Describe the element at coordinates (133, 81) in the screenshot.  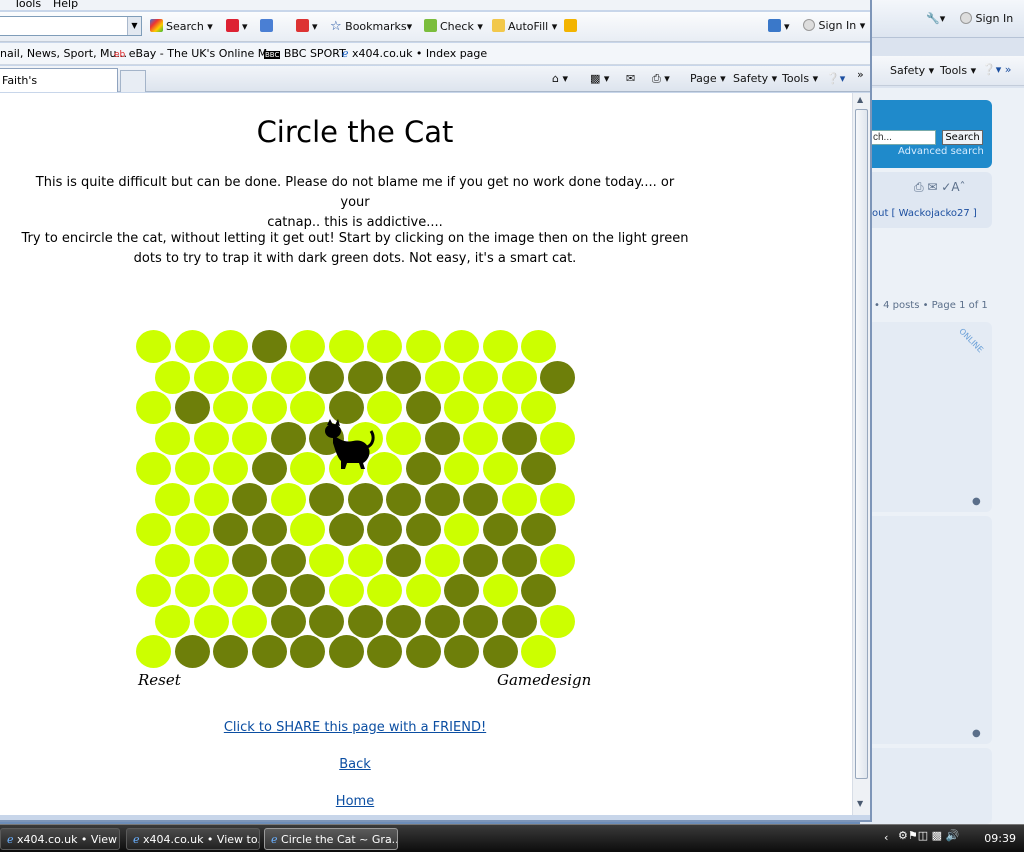
I see `new-tab-button` at that location.